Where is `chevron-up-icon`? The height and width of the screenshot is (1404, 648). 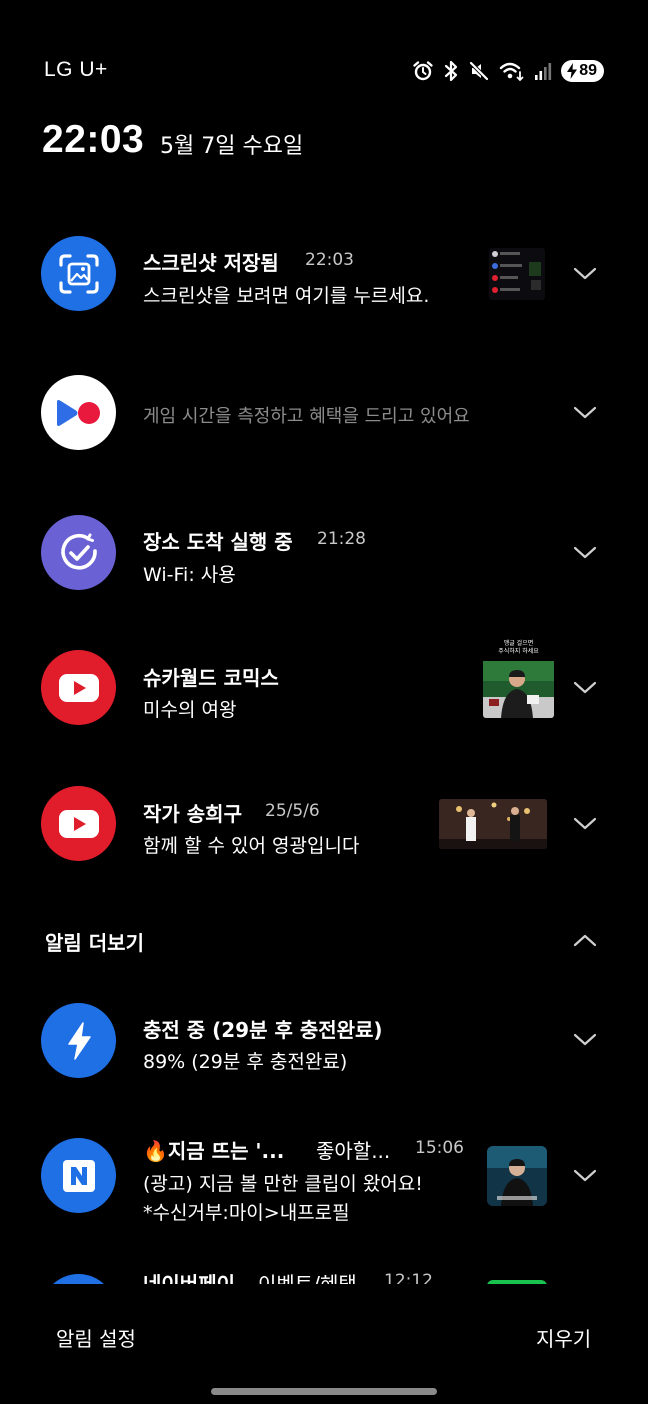
chevron-up-icon is located at coordinates (585, 940).